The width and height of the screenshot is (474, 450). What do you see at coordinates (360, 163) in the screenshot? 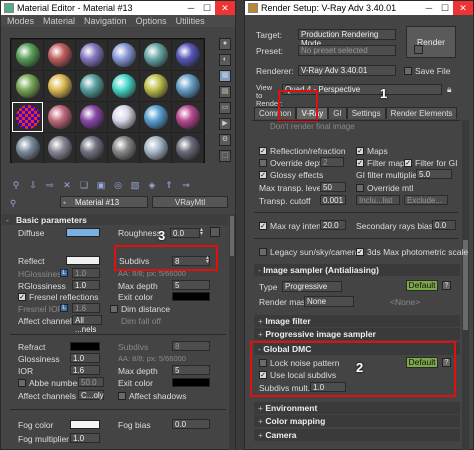
I see `filter-maps-checkbox: ✓` at bounding box center [360, 163].